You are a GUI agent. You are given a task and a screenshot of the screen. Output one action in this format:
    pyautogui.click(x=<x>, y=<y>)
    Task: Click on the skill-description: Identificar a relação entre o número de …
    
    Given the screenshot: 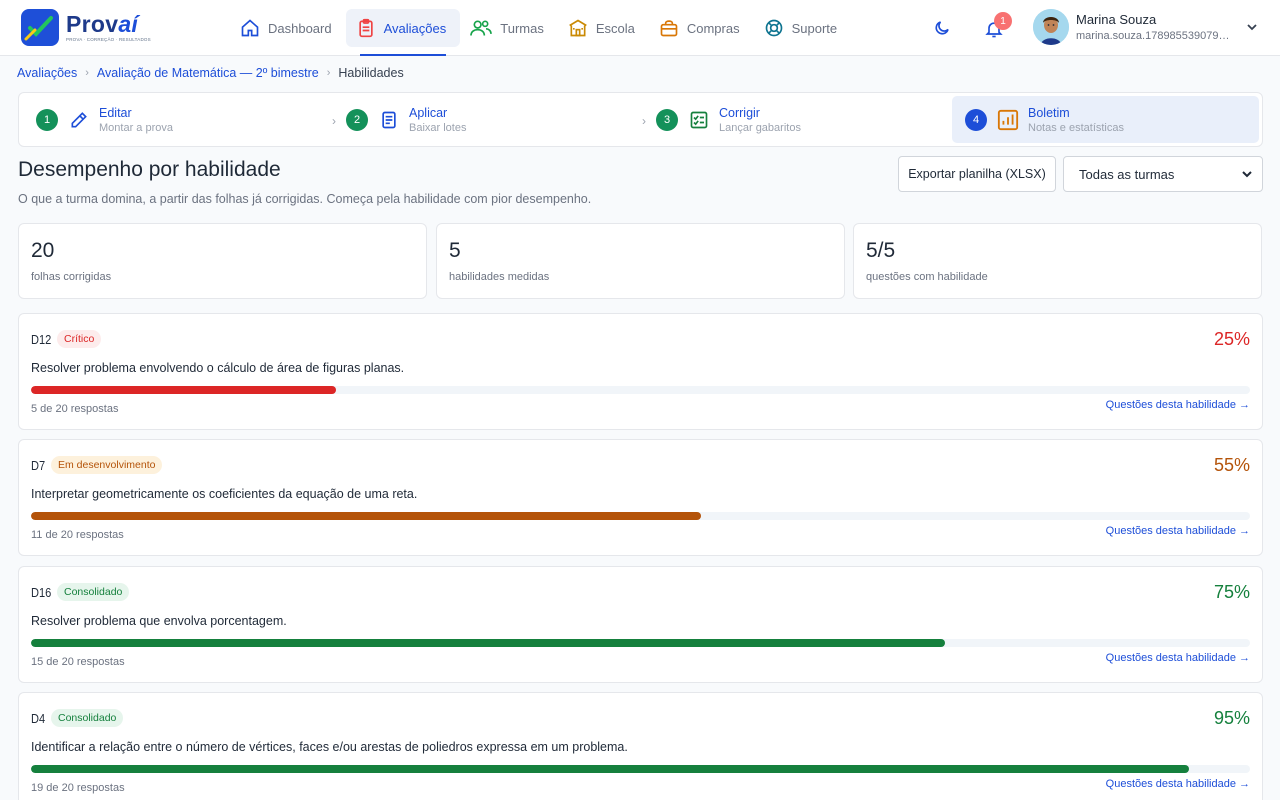 What is the action you would take?
    pyautogui.click(x=329, y=747)
    